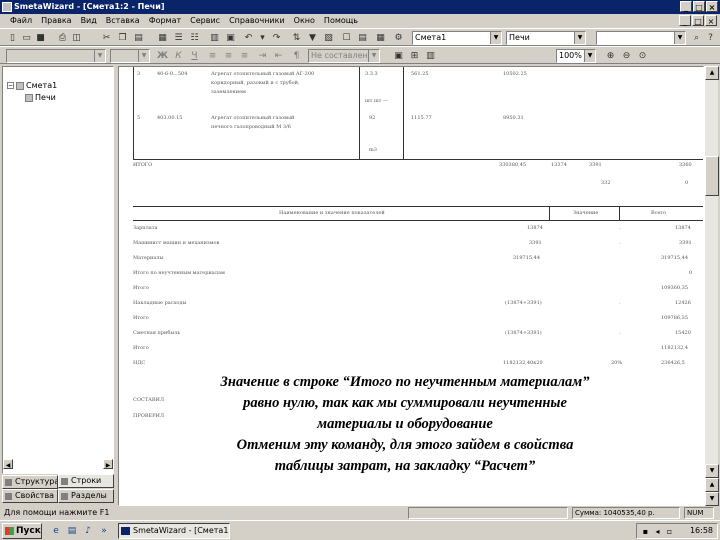  What do you see at coordinates (40, 97) in the screenshot?
I see `tree-item-section: Печи` at bounding box center [40, 97].